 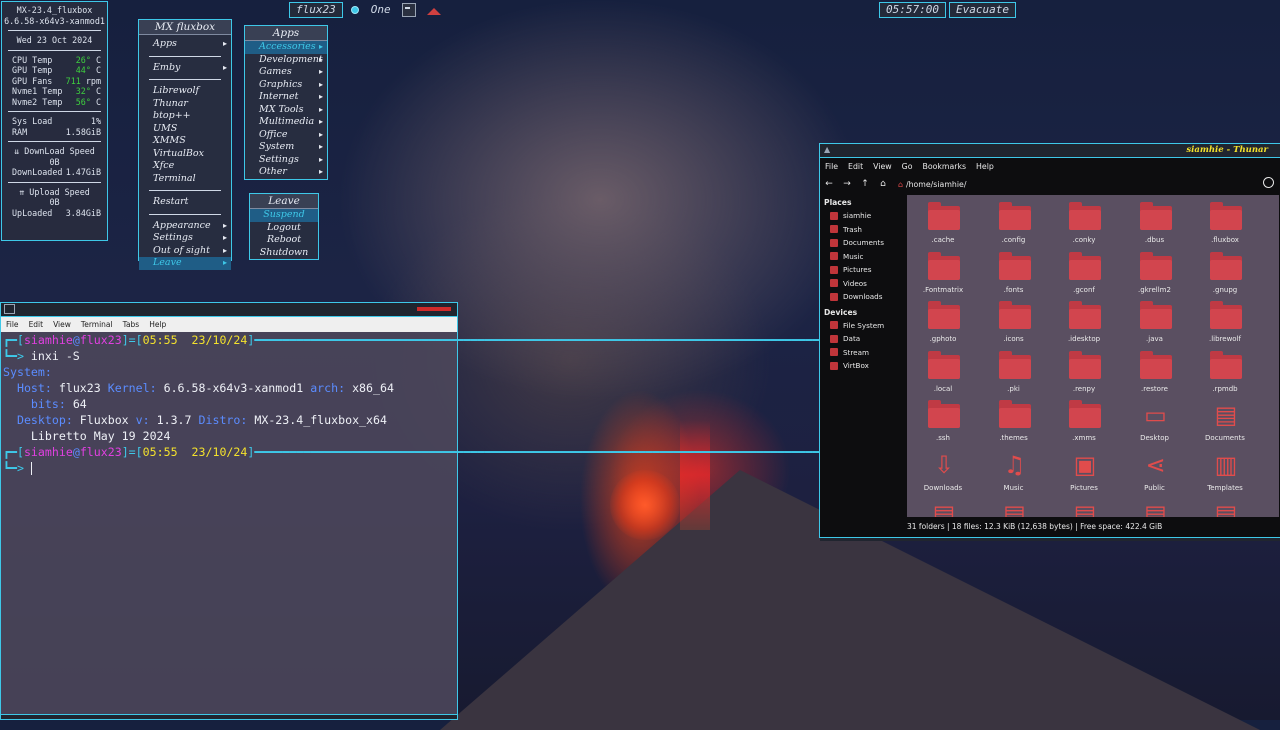 What do you see at coordinates (131, 324) in the screenshot?
I see `menu-tabs: Tabs` at bounding box center [131, 324].